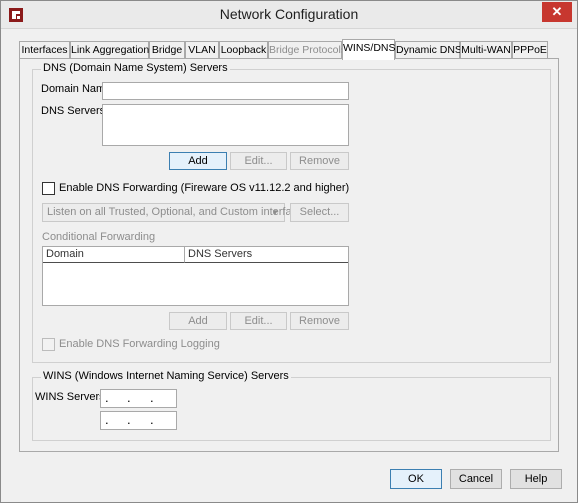 The width and height of the screenshot is (578, 503). What do you see at coordinates (530, 50) in the screenshot?
I see `tab-pppoe: PPPoE` at bounding box center [530, 50].